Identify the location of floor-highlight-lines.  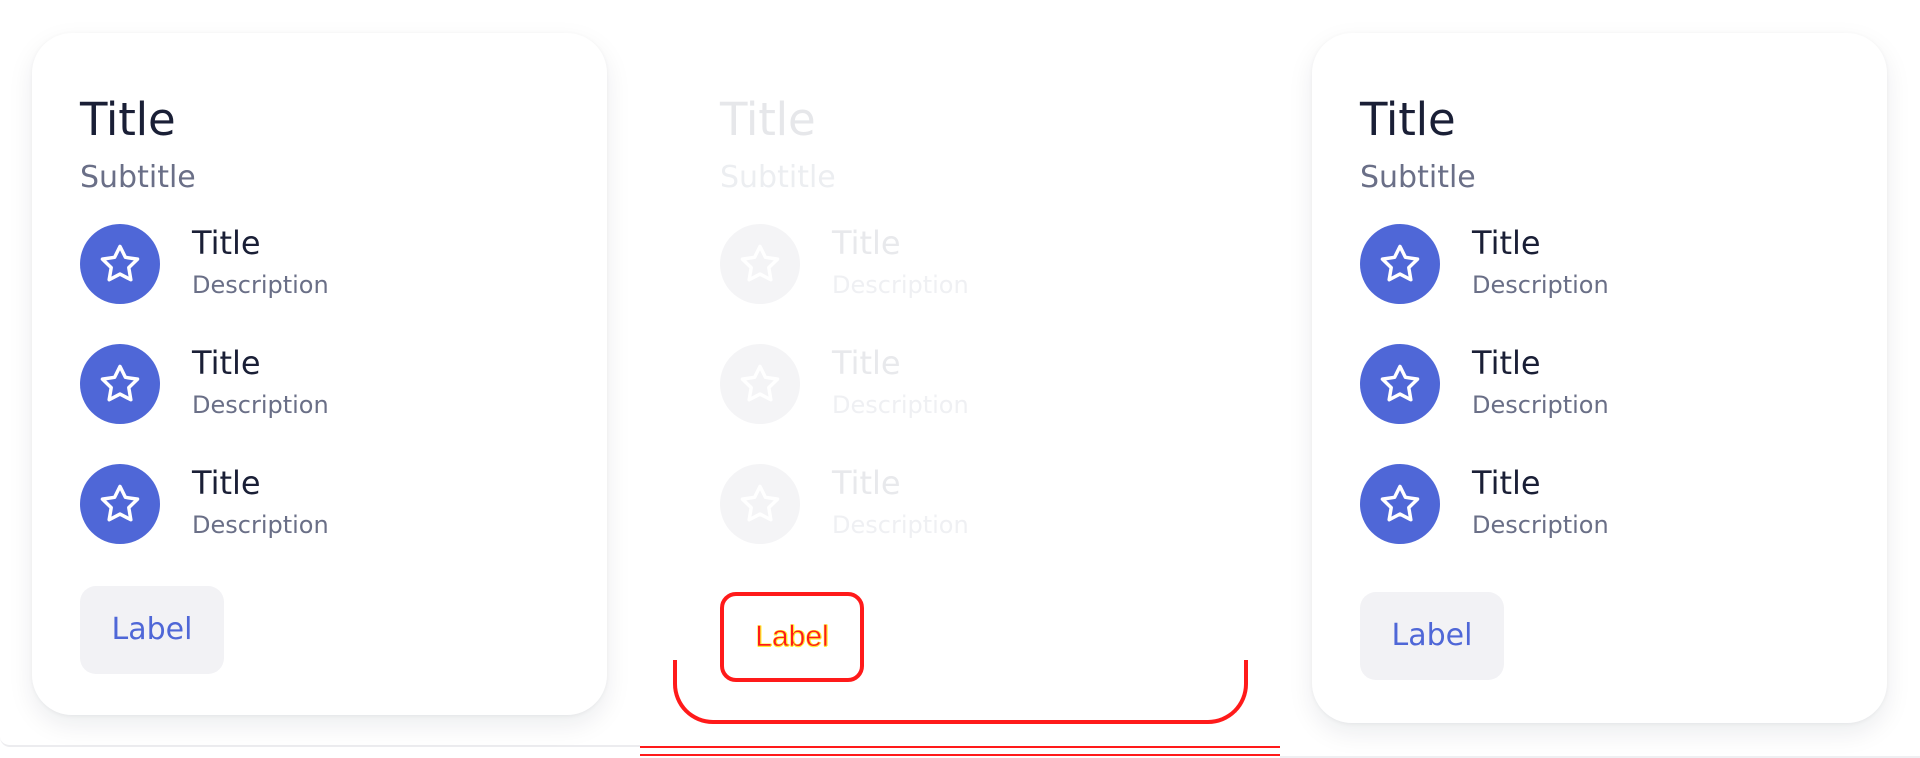
(960, 748).